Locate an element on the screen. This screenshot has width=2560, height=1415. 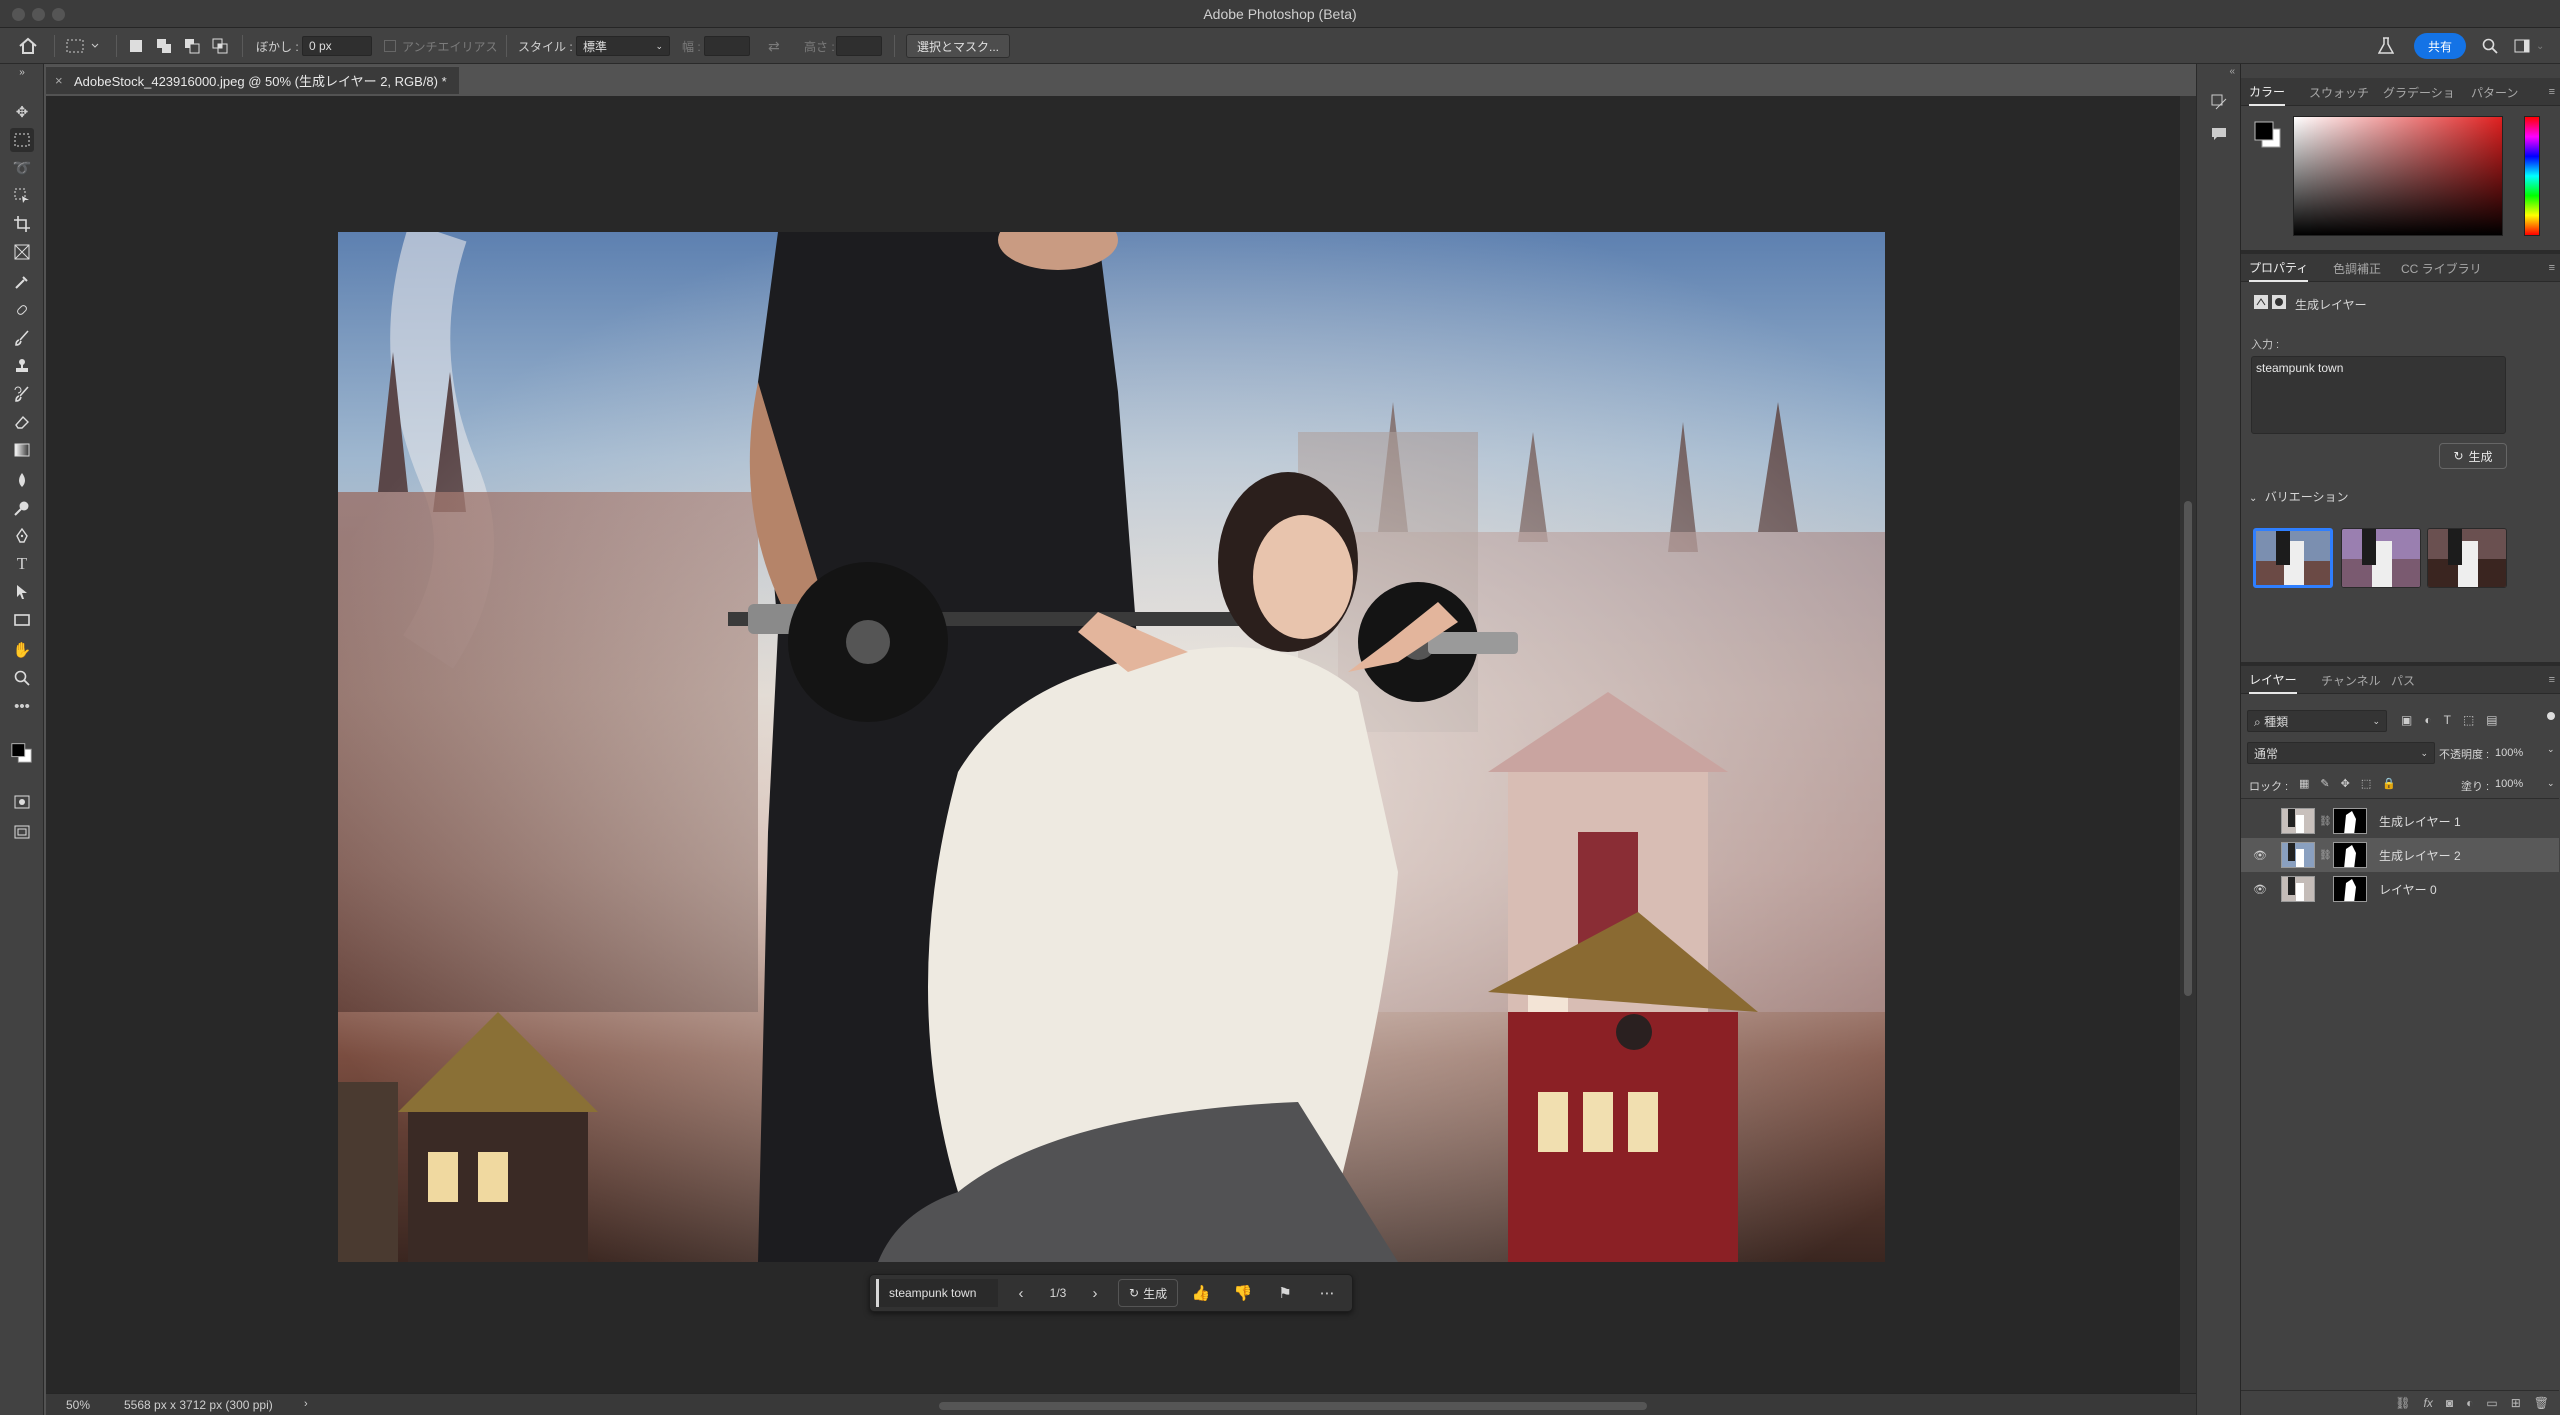
lock-artboard-icon: ⬚ is located at coordinates (2366, 783).